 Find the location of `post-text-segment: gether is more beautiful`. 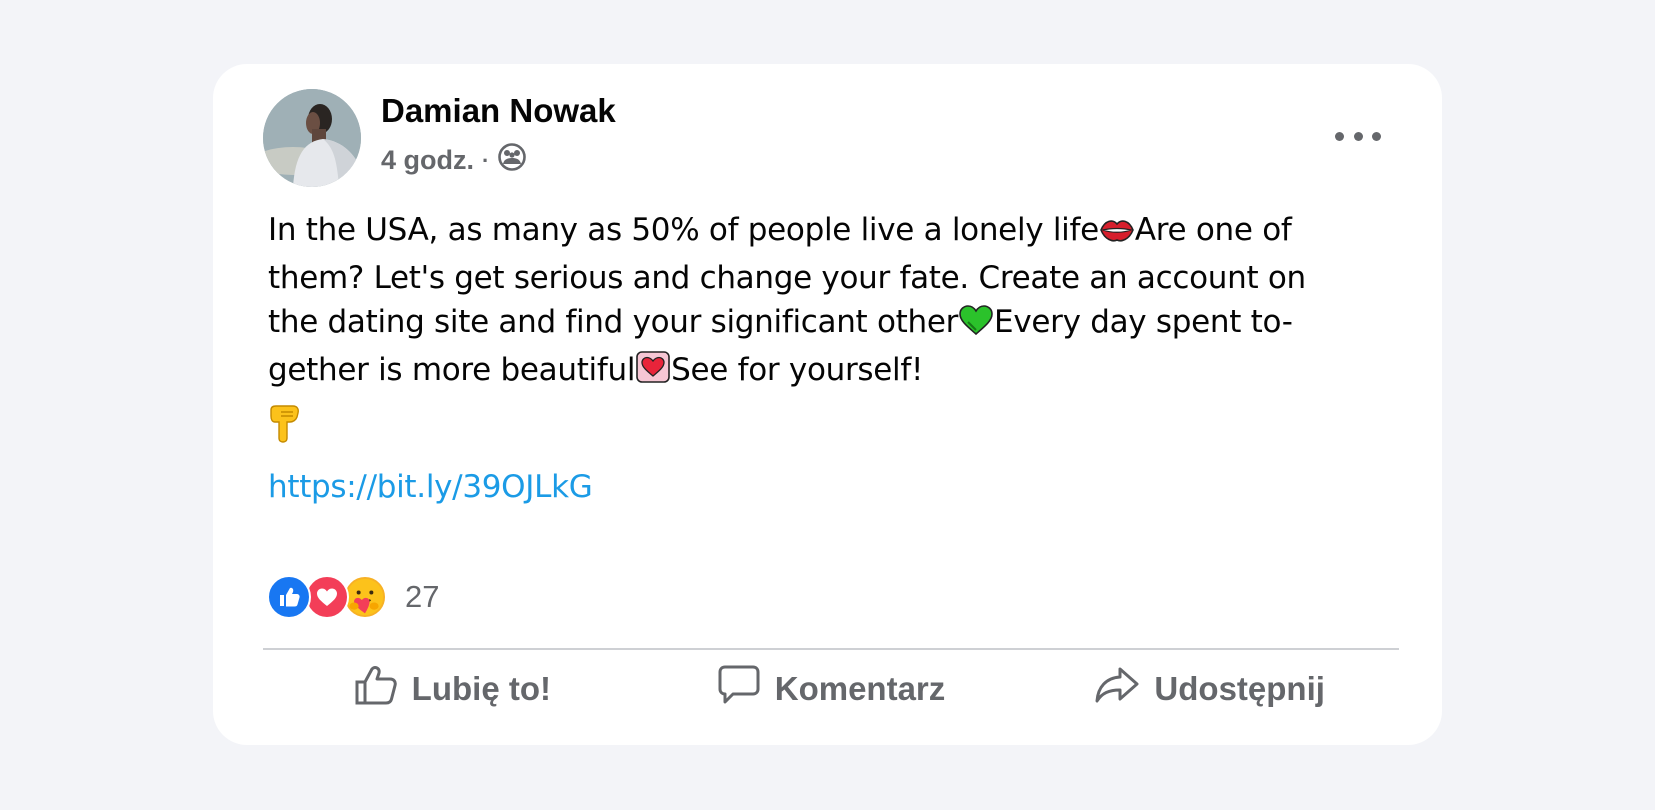

post-text-segment: gether is more beautiful is located at coordinates (452, 370).